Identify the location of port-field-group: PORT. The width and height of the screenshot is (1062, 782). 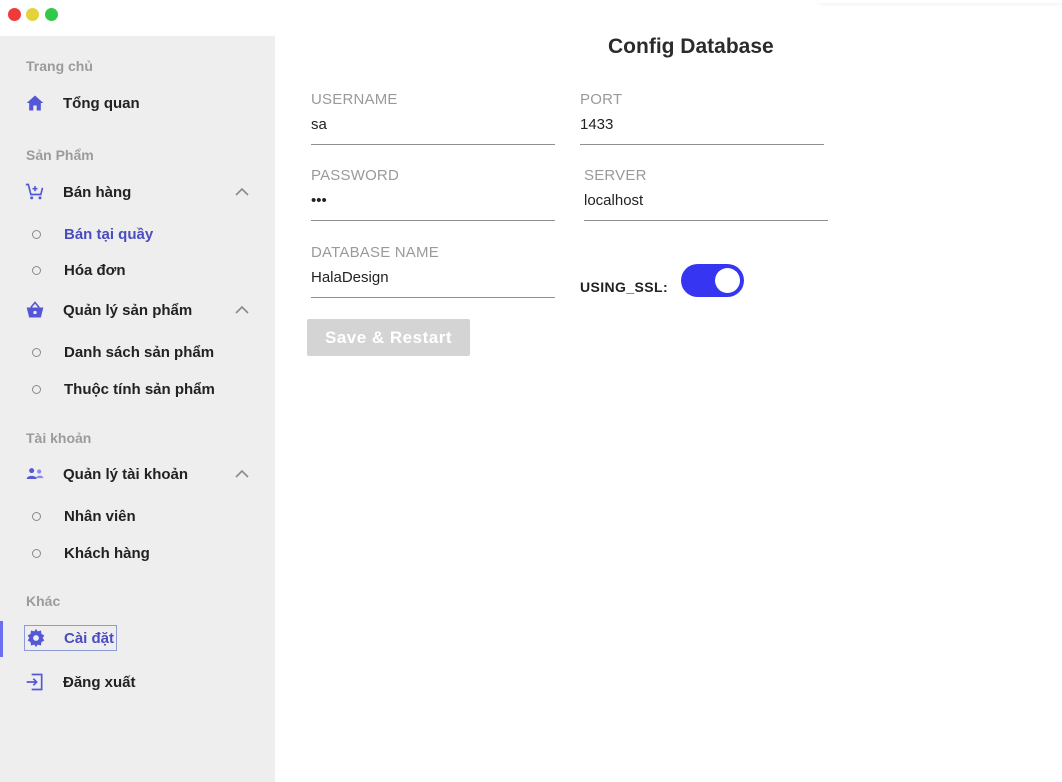
(702, 118).